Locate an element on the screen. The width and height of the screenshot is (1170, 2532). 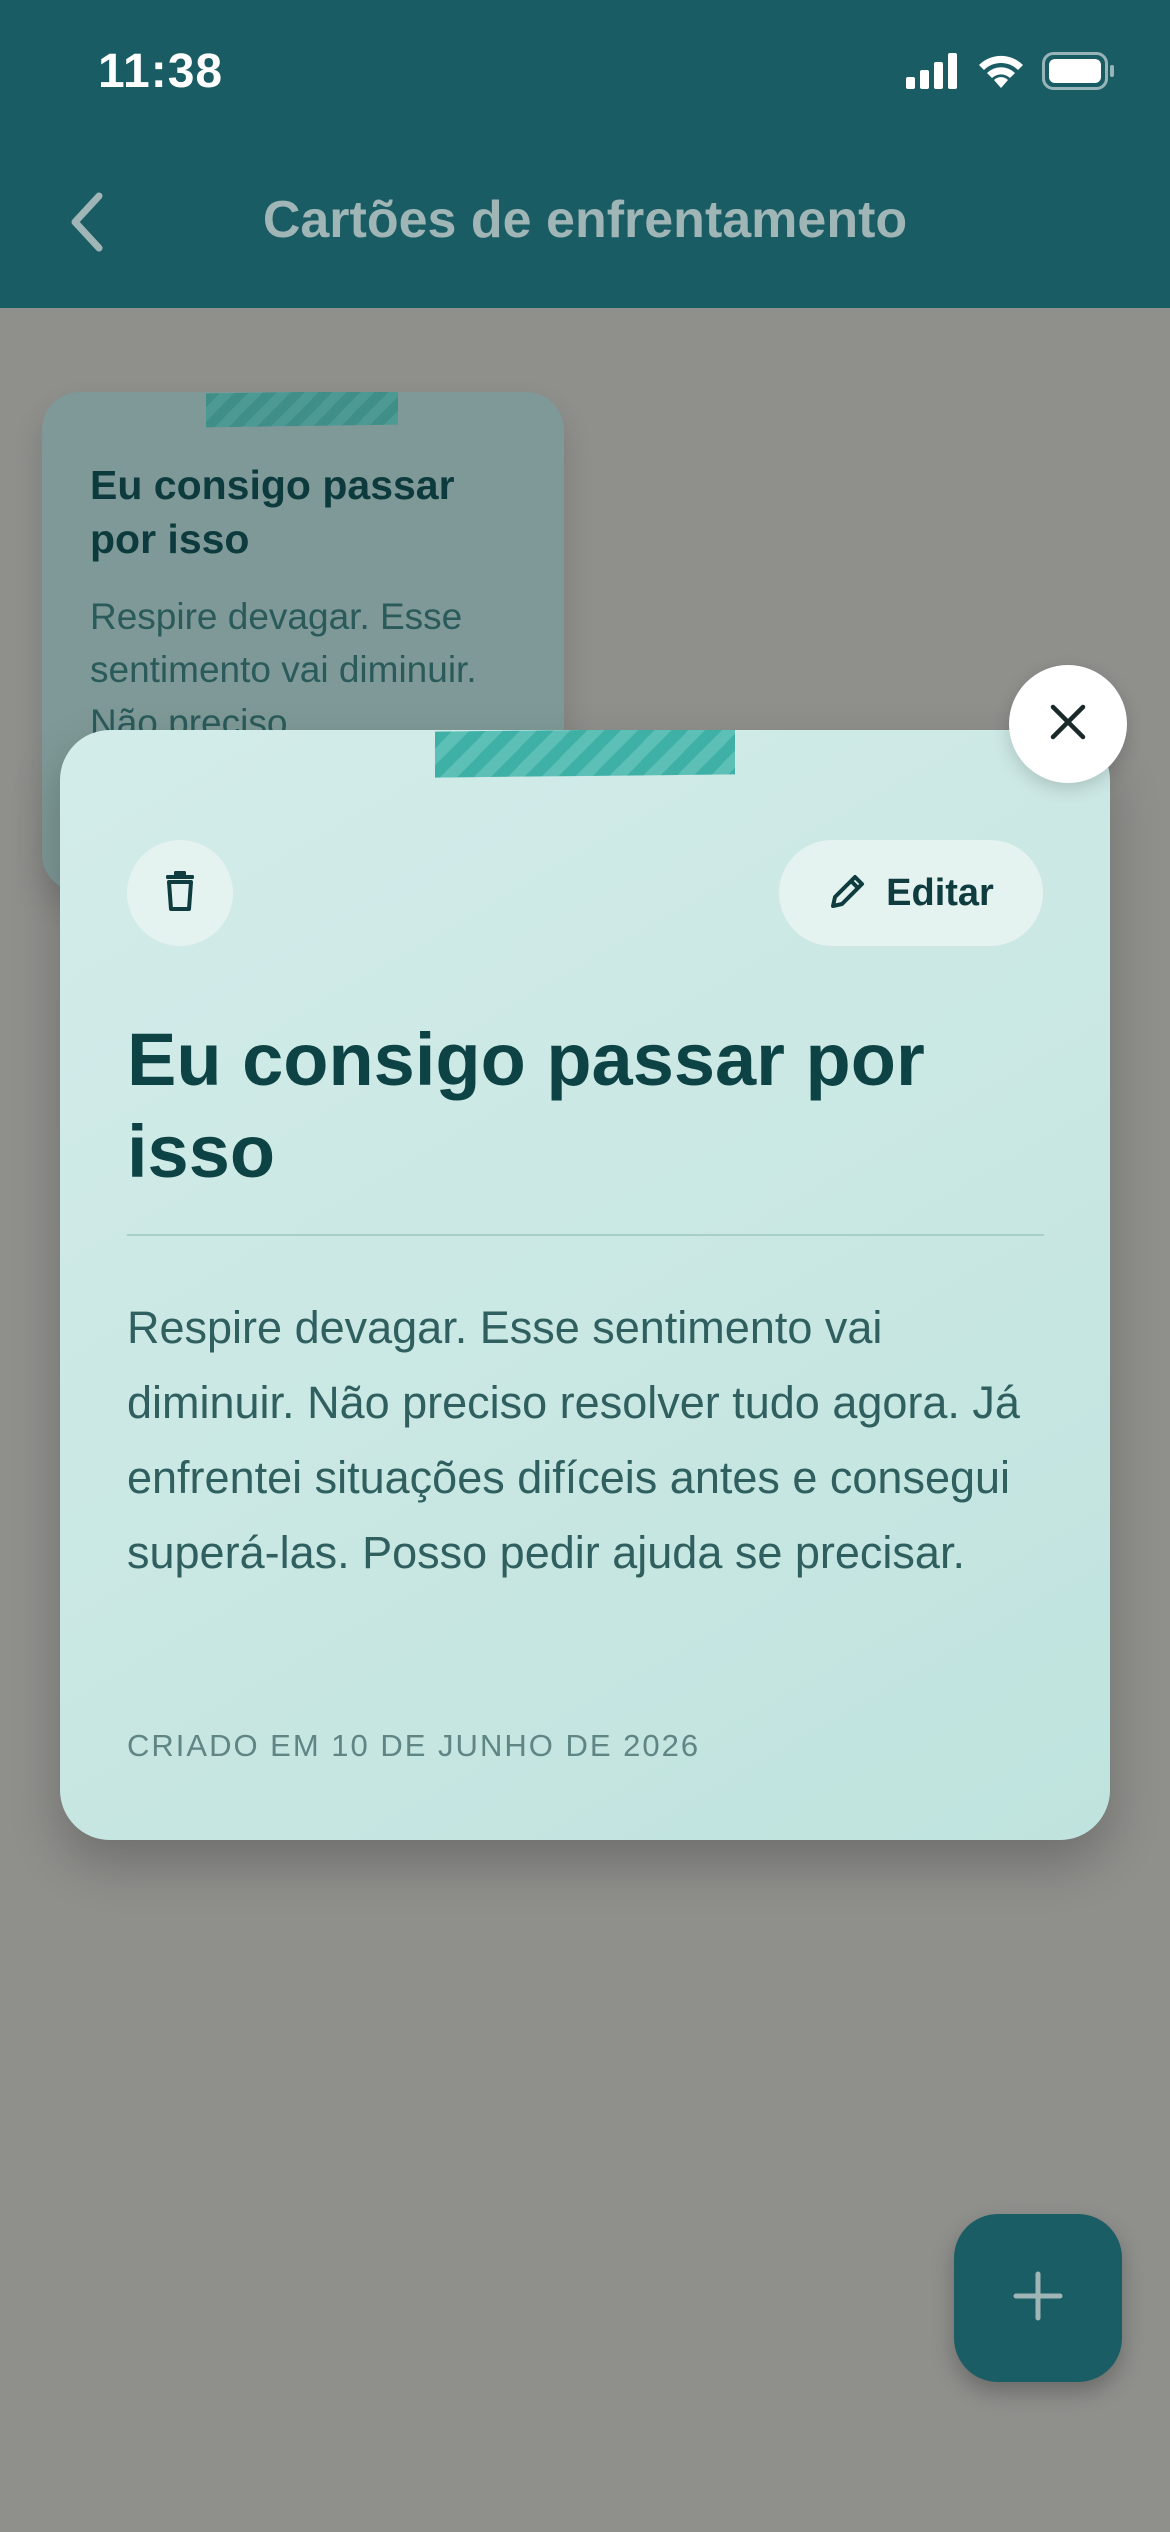
status-time: 11:38 is located at coordinates (161, 71).